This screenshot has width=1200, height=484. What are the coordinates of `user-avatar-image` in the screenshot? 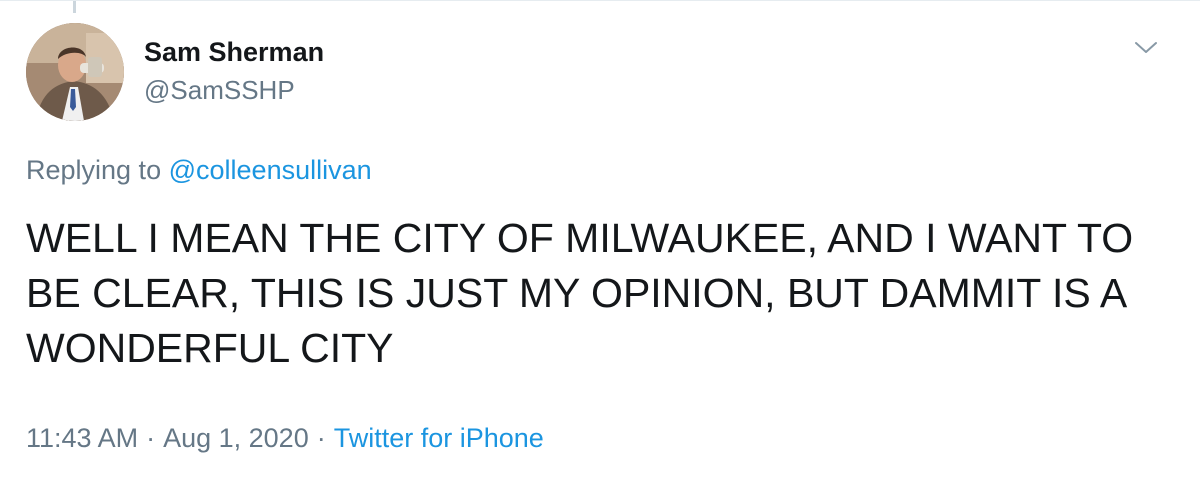 It's located at (75, 72).